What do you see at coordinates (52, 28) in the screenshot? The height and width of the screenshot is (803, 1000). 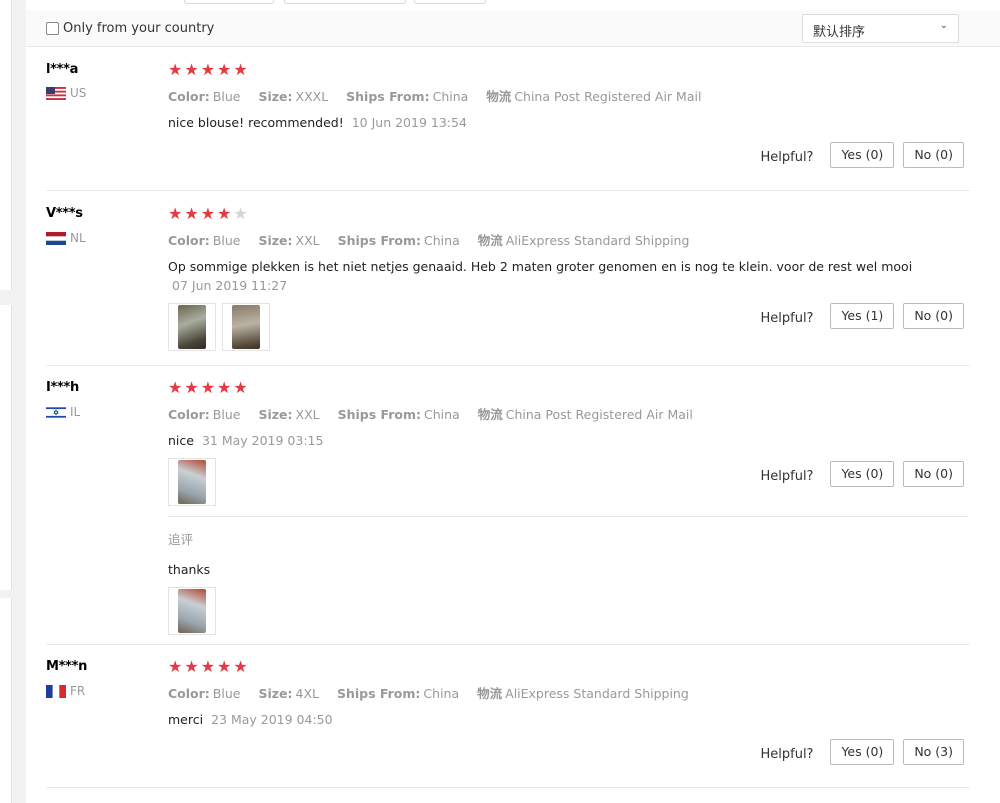 I see `only-country-checkbox` at bounding box center [52, 28].